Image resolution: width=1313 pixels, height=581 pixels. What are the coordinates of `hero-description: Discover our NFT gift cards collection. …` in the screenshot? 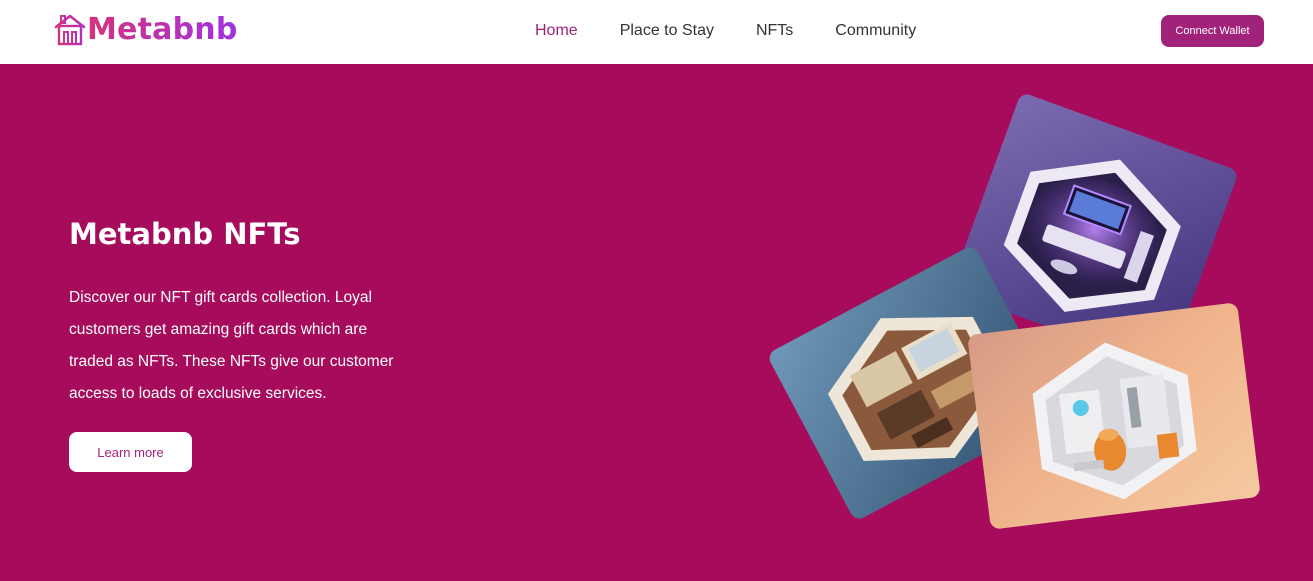 It's located at (231, 345).